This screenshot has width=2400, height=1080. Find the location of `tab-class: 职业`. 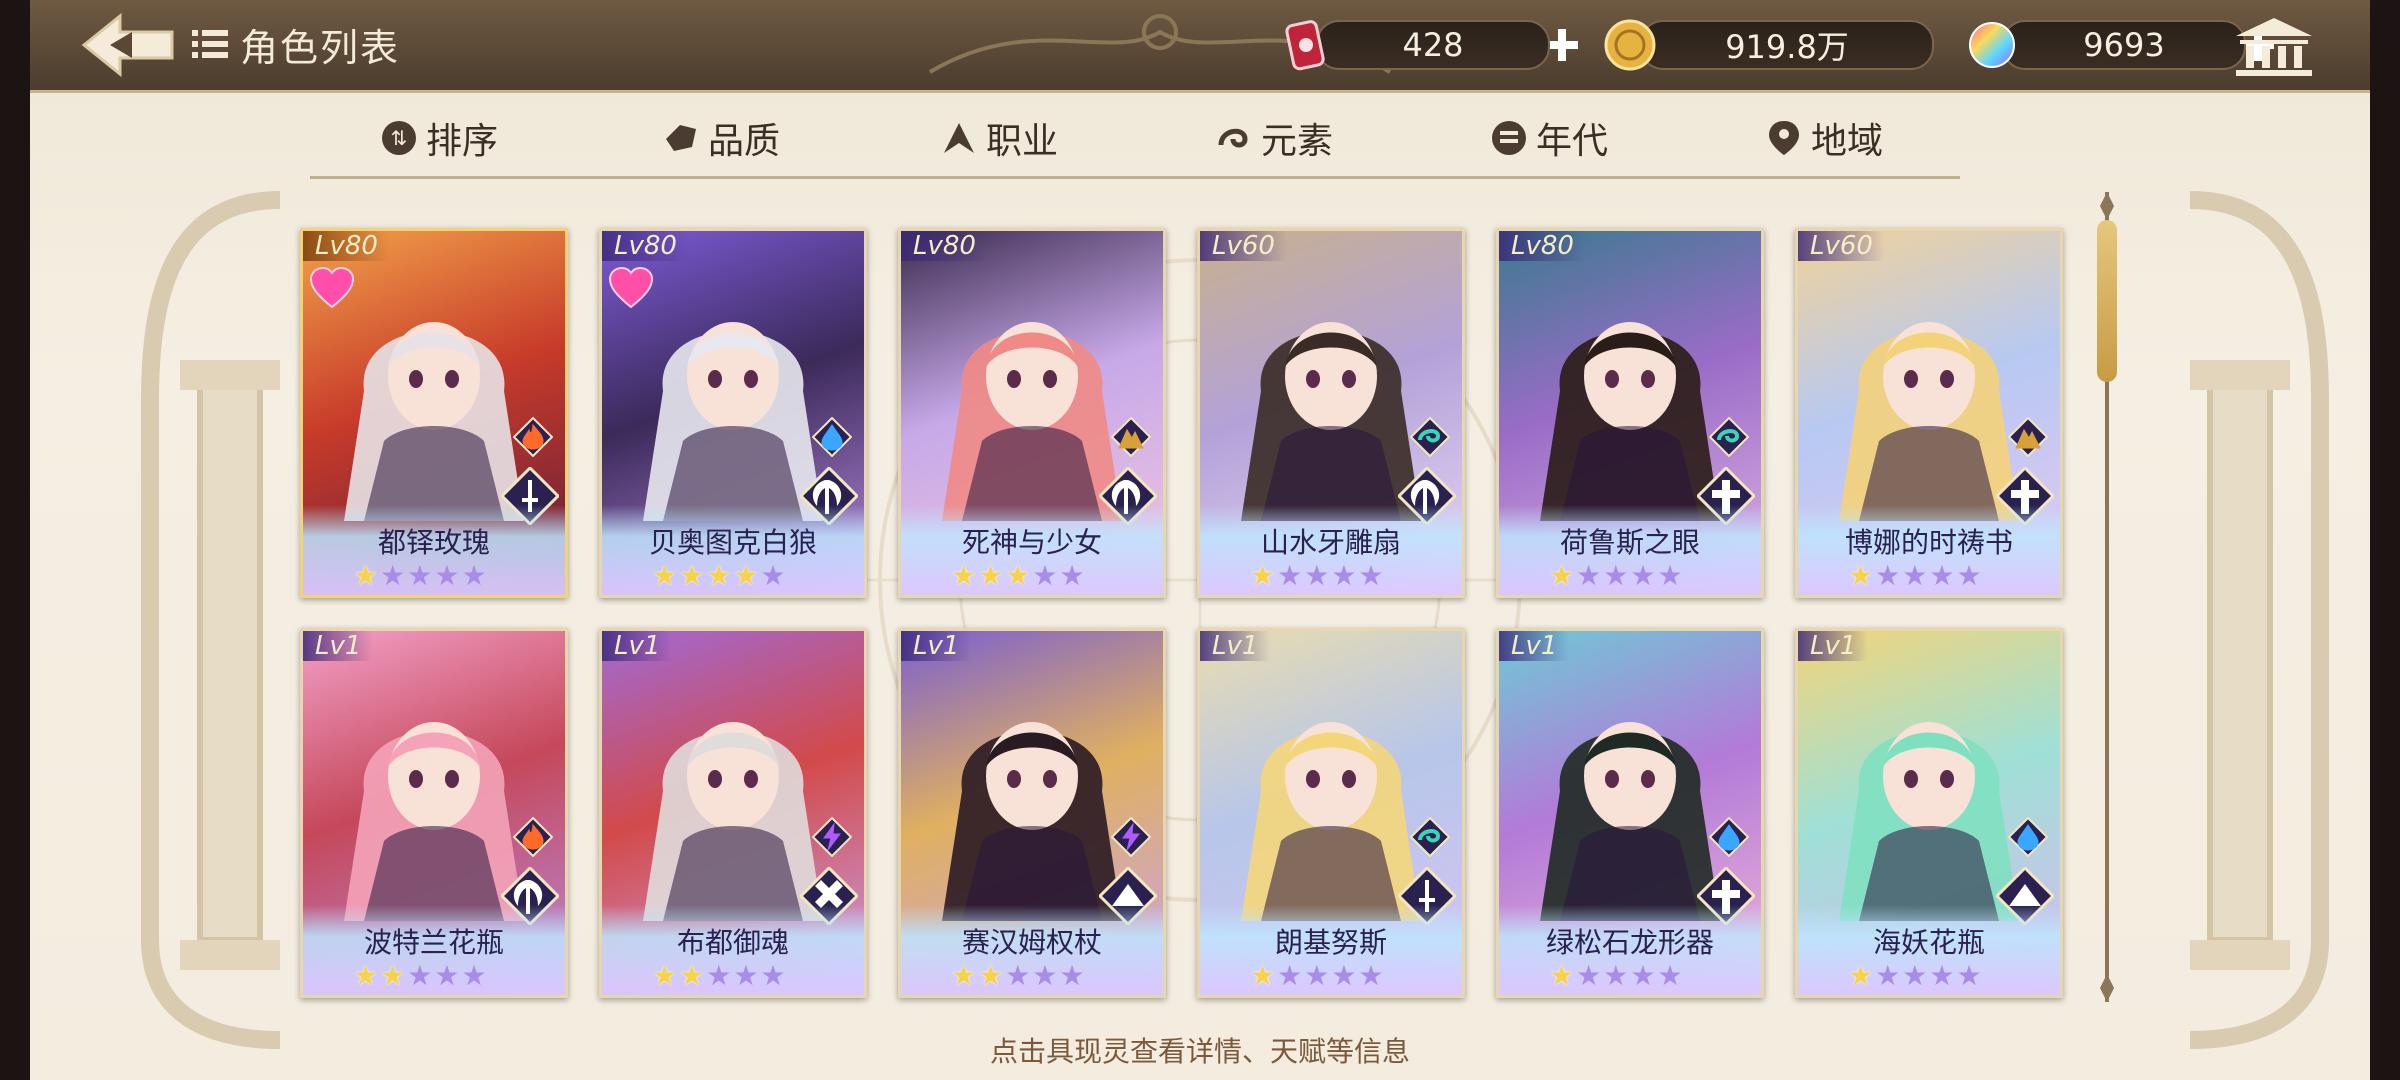

tab-class: 职业 is located at coordinates (999, 138).